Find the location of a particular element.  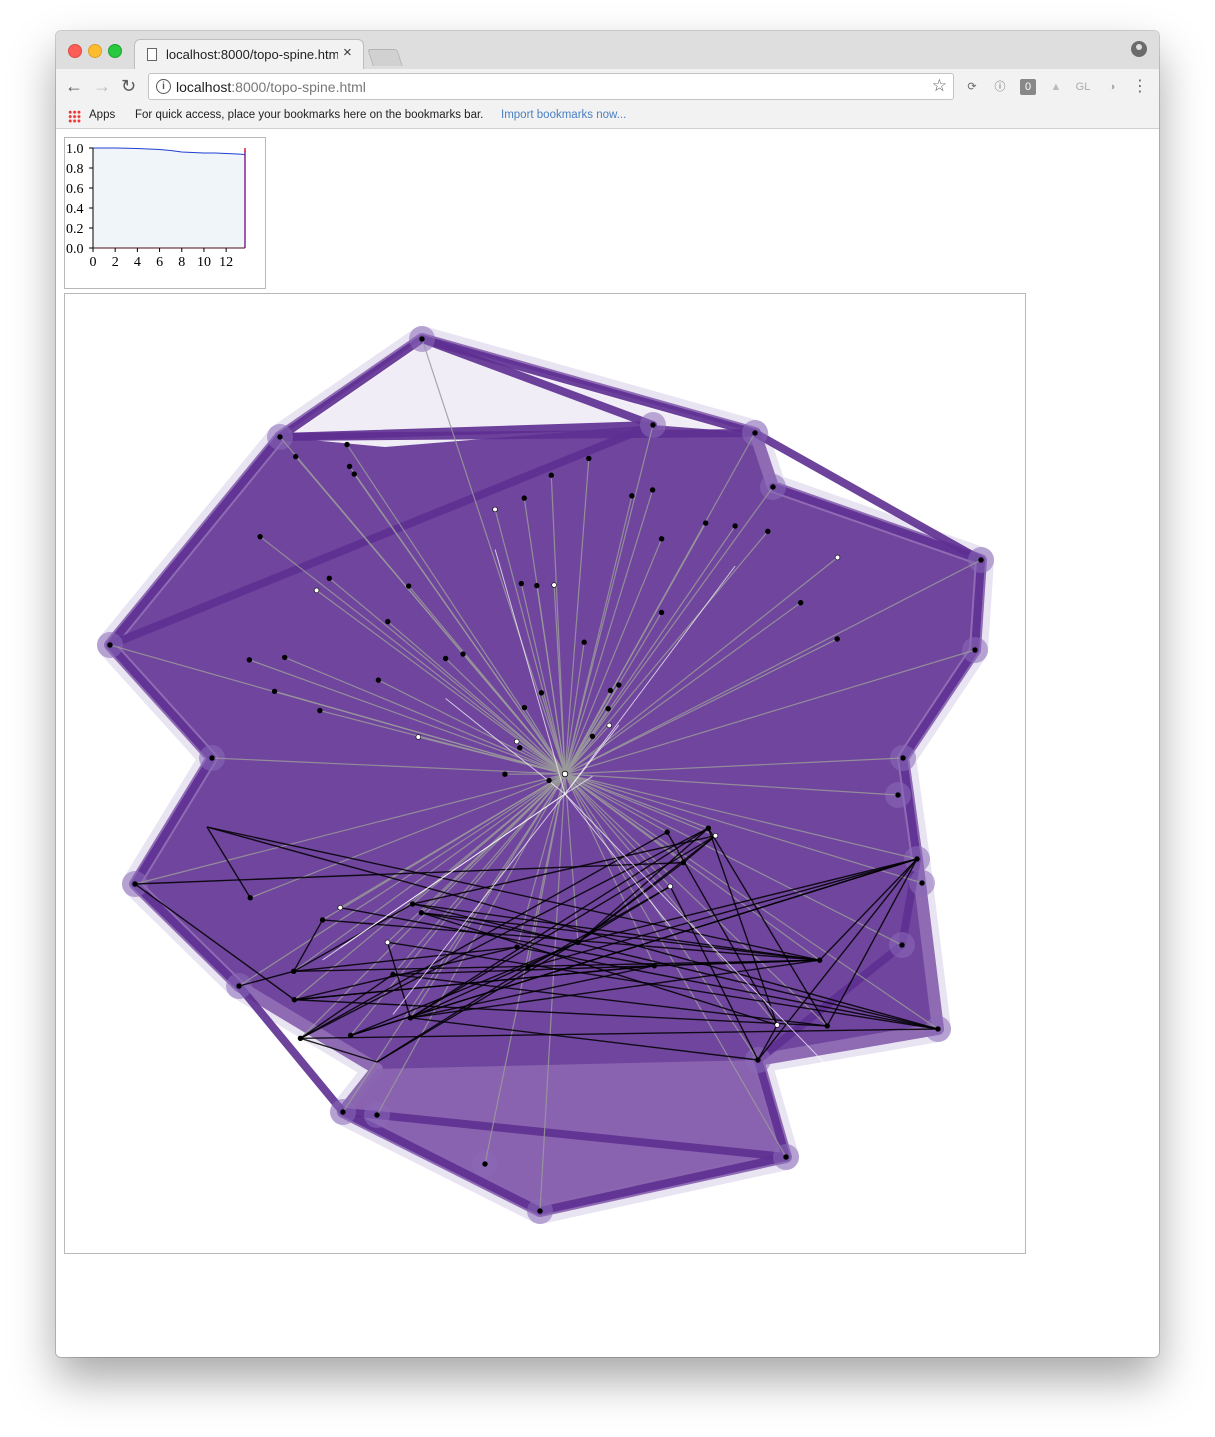

url-text: localhost:8000/topo-spine.html is located at coordinates (271, 87).